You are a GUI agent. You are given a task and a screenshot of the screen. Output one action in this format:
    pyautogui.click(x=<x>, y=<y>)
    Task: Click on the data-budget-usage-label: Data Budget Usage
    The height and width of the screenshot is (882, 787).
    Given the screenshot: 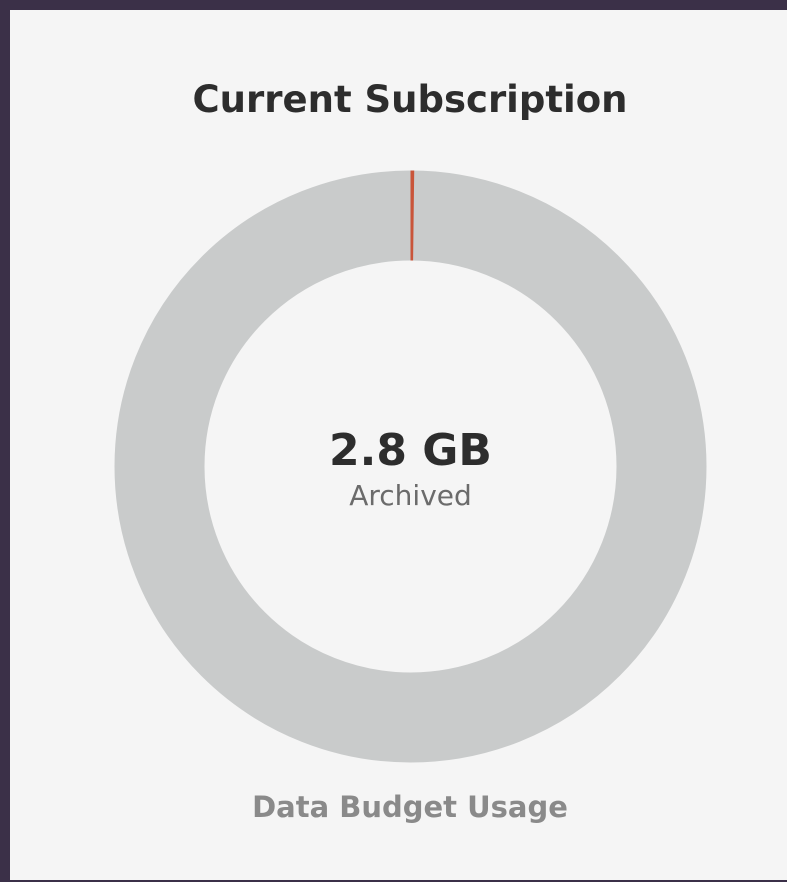 What is the action you would take?
    pyautogui.click(x=410, y=807)
    